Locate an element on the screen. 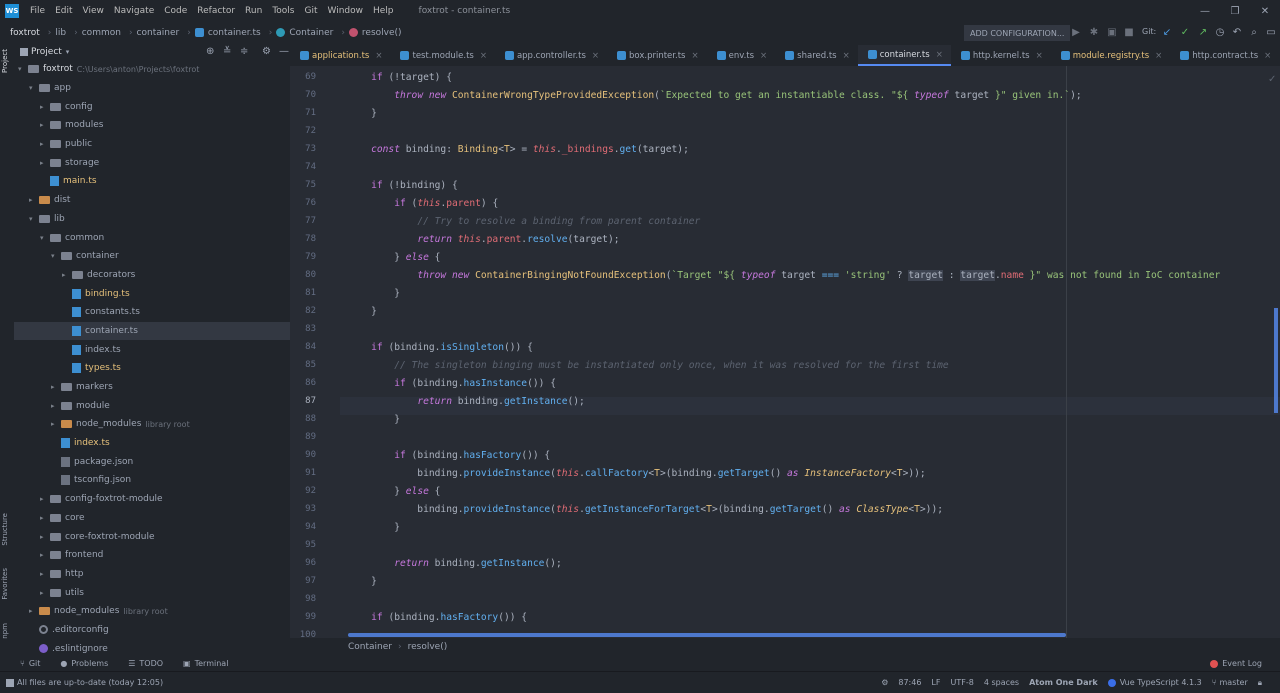  editor-crumb-class: Container is located at coordinates (370, 647).